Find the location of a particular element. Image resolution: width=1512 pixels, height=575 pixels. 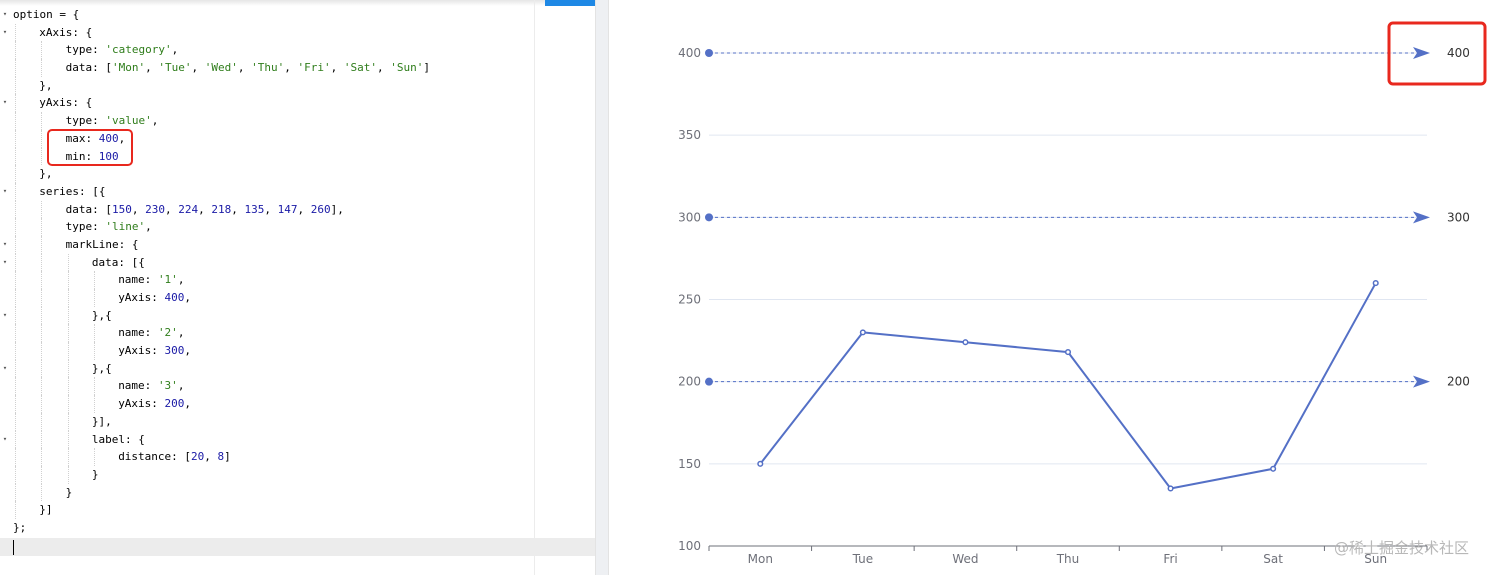

code-text: }], is located at coordinates (102, 422).